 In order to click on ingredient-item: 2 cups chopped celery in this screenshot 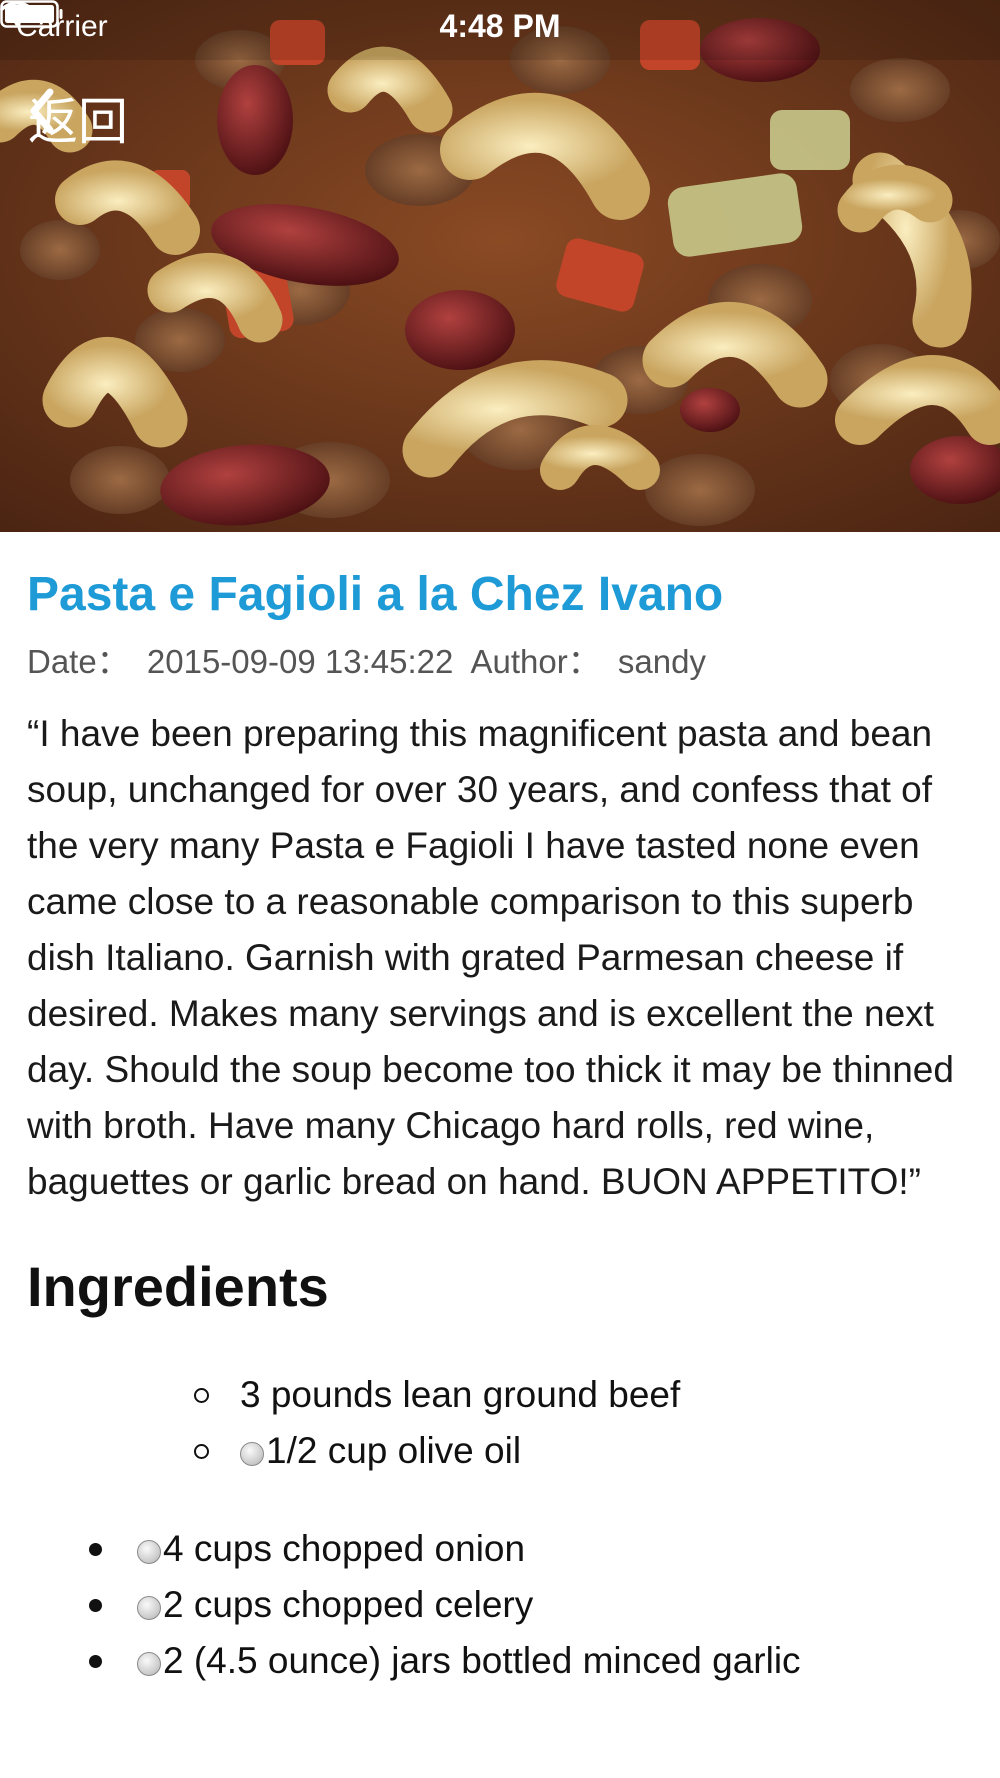, I will do `click(502, 1605)`.